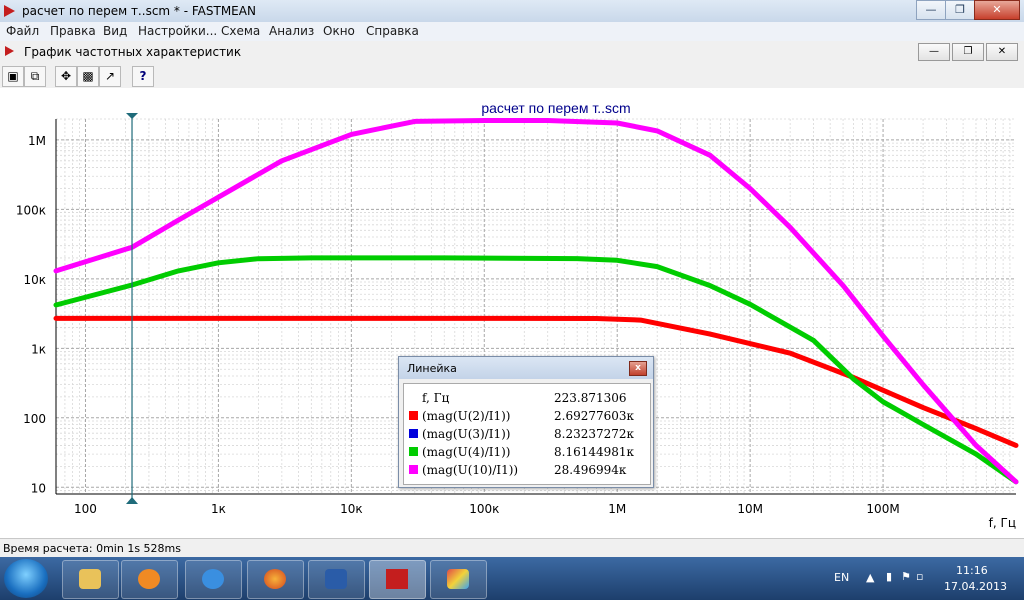 Image resolution: width=1024 pixels, height=600 pixels. I want to click on chart-toolbar: ▣ ⧉ ✥ ▩ ↗ ?, so click(512, 76).